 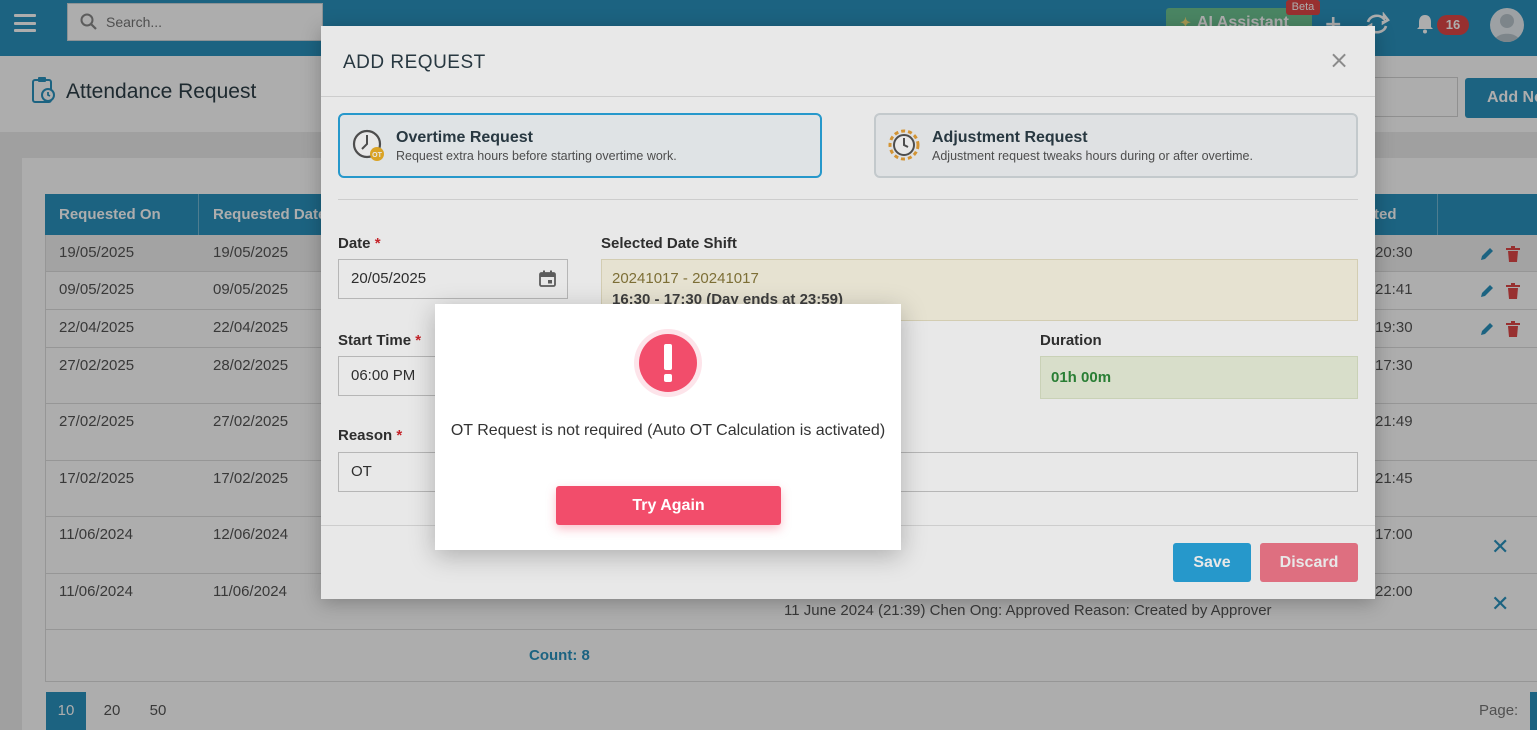 What do you see at coordinates (668, 505) in the screenshot?
I see `try-again-button: Try Again` at bounding box center [668, 505].